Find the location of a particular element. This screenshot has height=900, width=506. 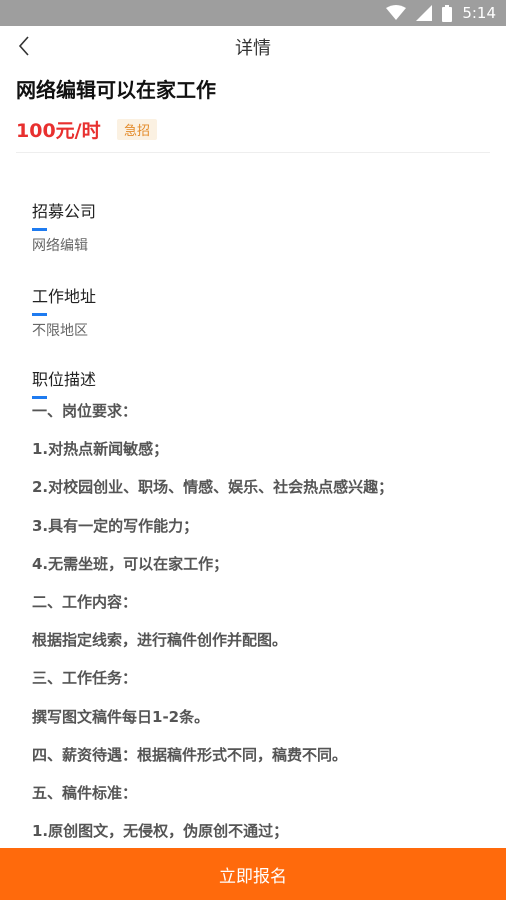

status-time: 5:14 is located at coordinates (479, 13).